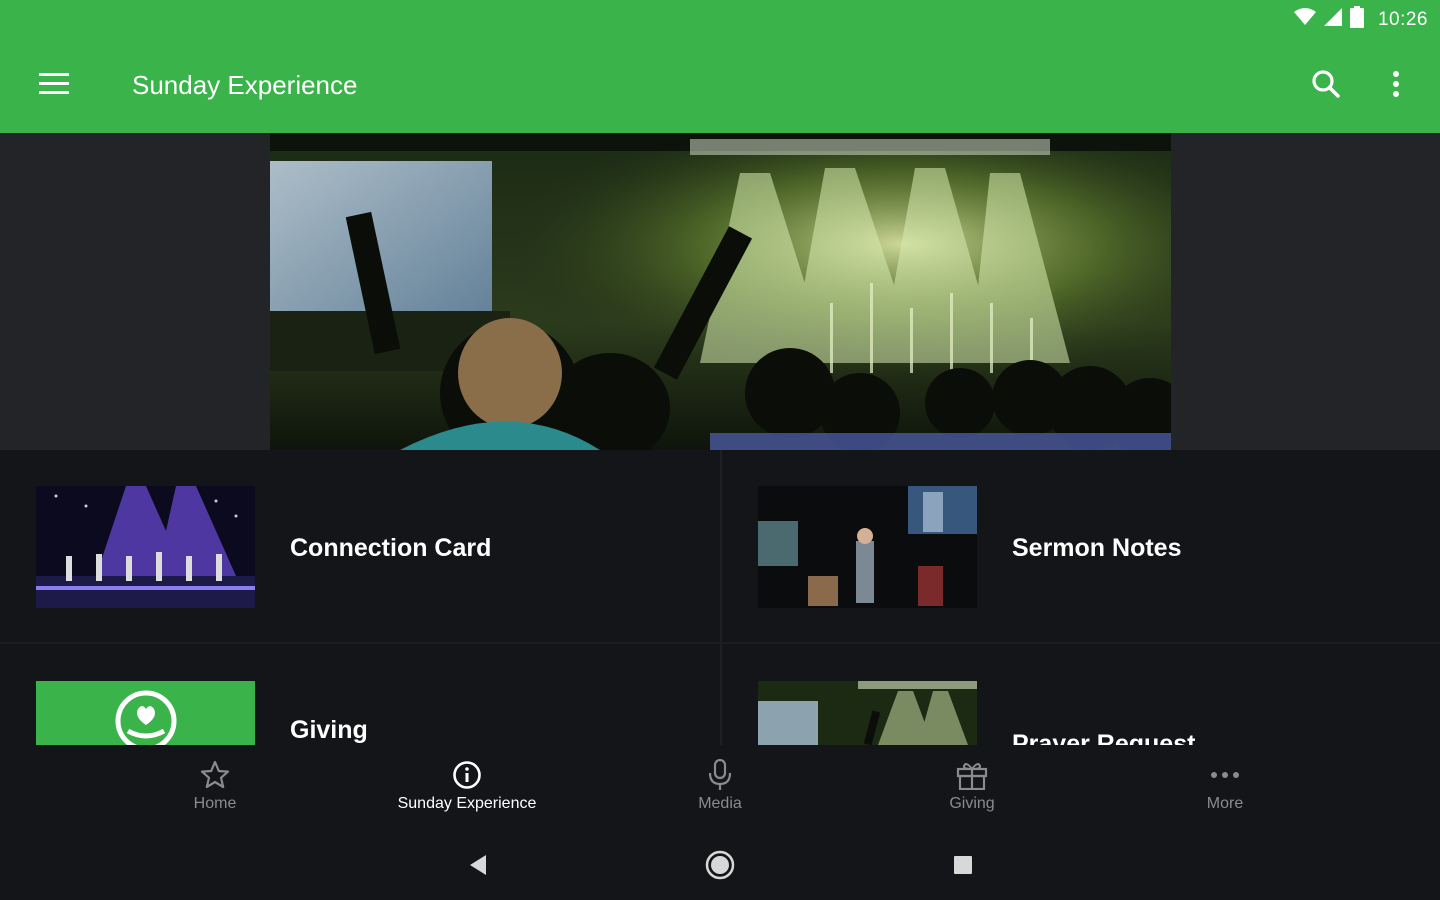 The height and width of the screenshot is (900, 1440). I want to click on search-icon, so click(1326, 86).